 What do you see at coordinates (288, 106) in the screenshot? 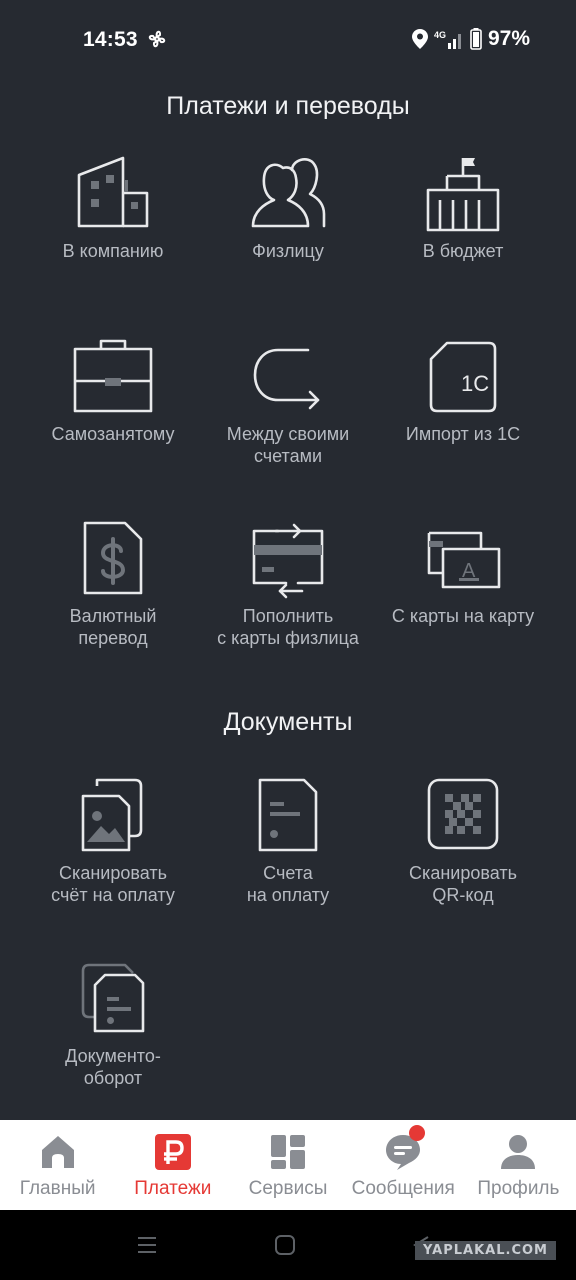
I see `payments-title: Платежи и переводы` at bounding box center [288, 106].